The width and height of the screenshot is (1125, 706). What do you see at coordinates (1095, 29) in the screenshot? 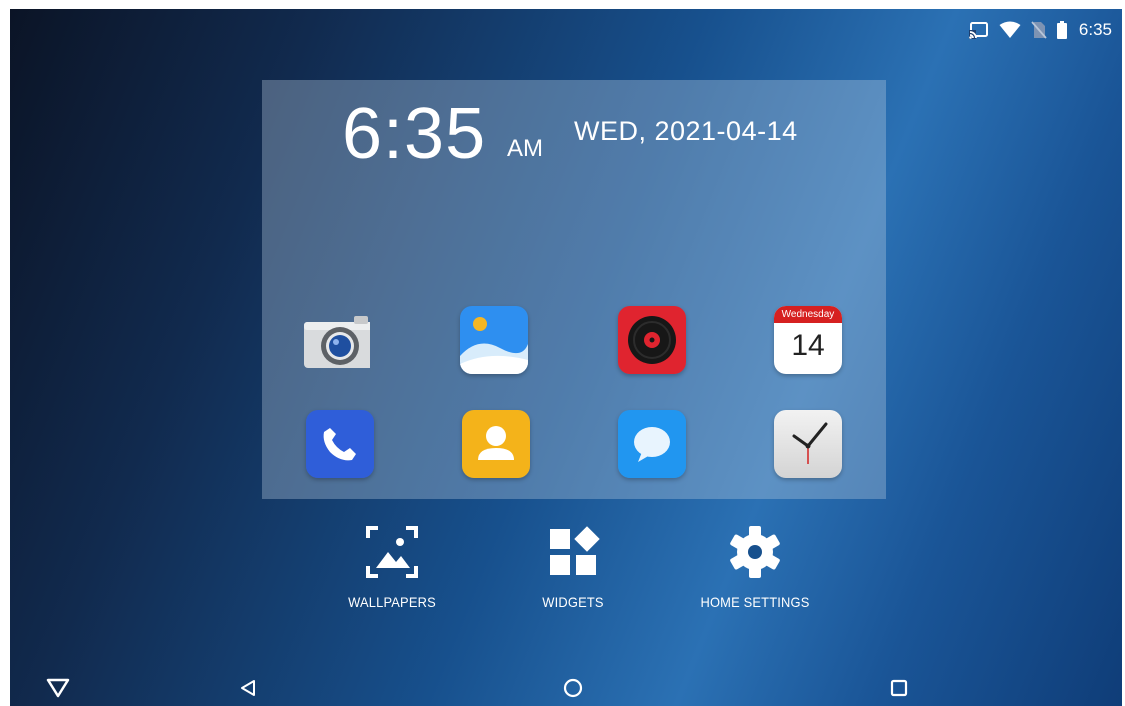
I see `status-time: 6:35` at bounding box center [1095, 29].